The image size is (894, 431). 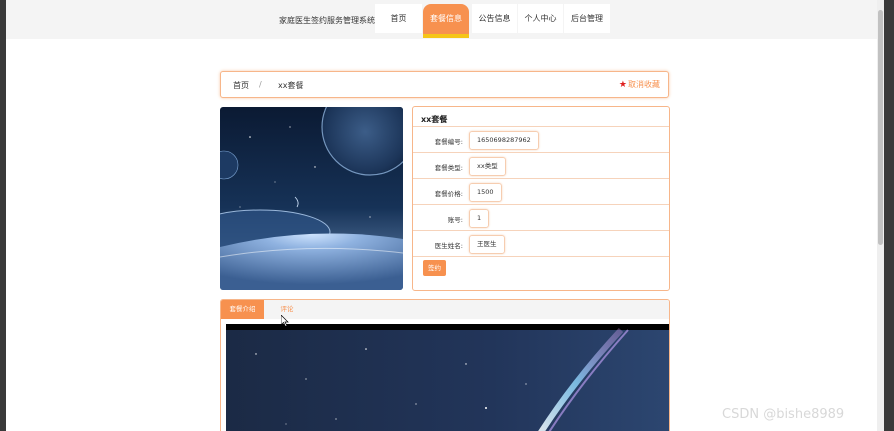 What do you see at coordinates (541, 243) in the screenshot?
I see `field-row: 医生姓名: 王医生` at bounding box center [541, 243].